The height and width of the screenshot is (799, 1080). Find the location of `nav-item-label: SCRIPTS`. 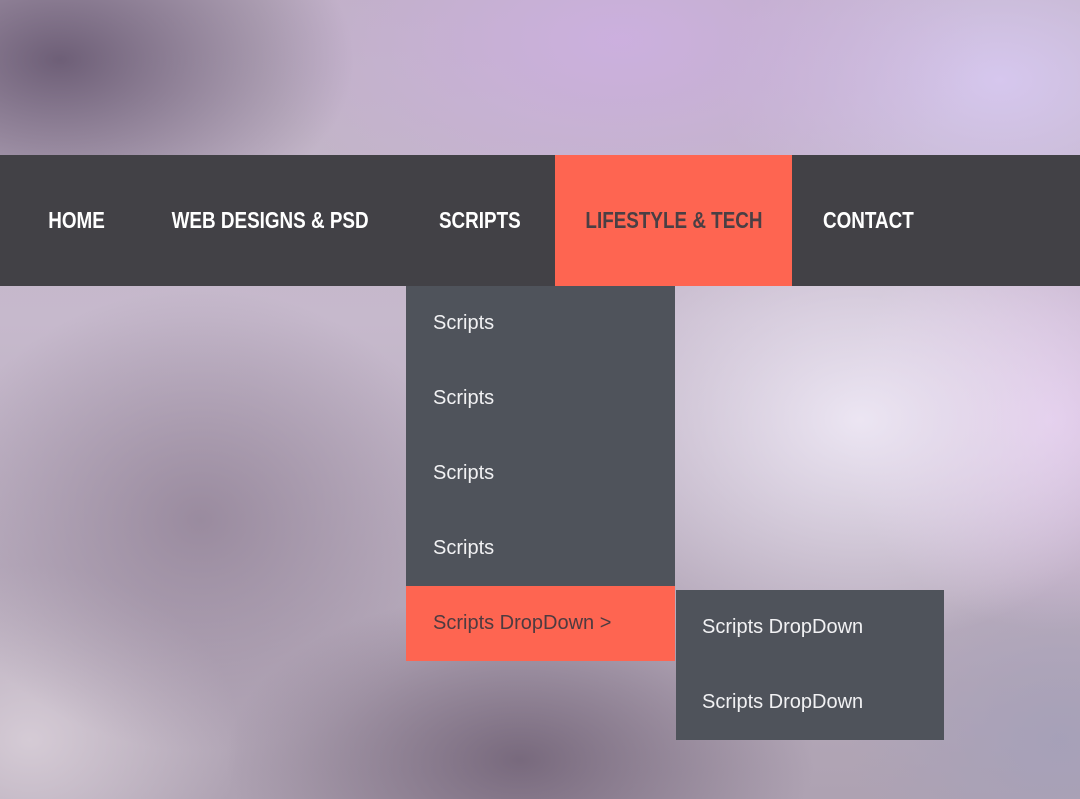

nav-item-label: SCRIPTS is located at coordinates (480, 220).